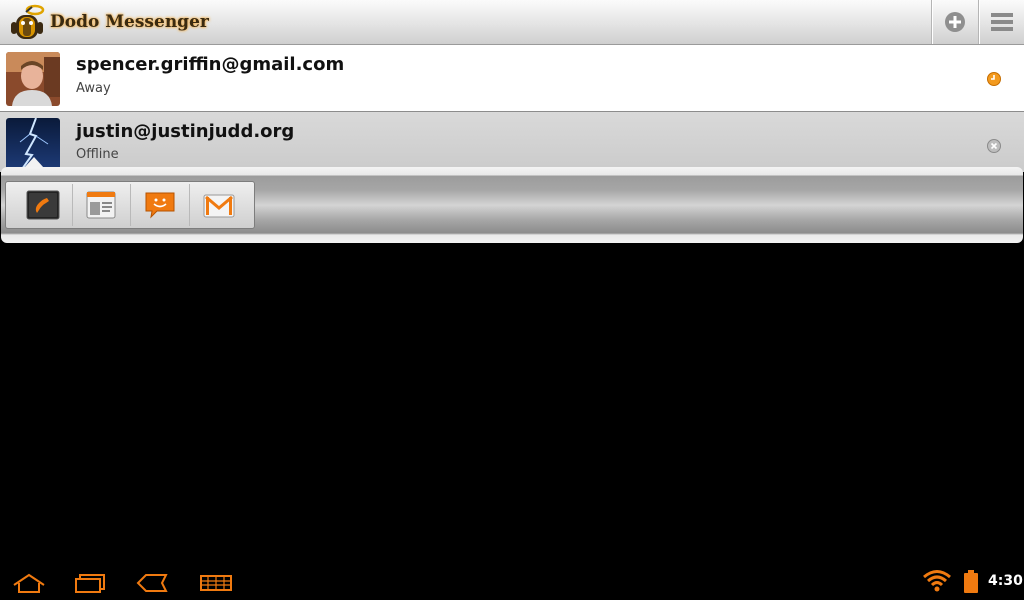 The image size is (1024, 600). What do you see at coordinates (512, 581) in the screenshot?
I see `system-bar: 4:30` at bounding box center [512, 581].